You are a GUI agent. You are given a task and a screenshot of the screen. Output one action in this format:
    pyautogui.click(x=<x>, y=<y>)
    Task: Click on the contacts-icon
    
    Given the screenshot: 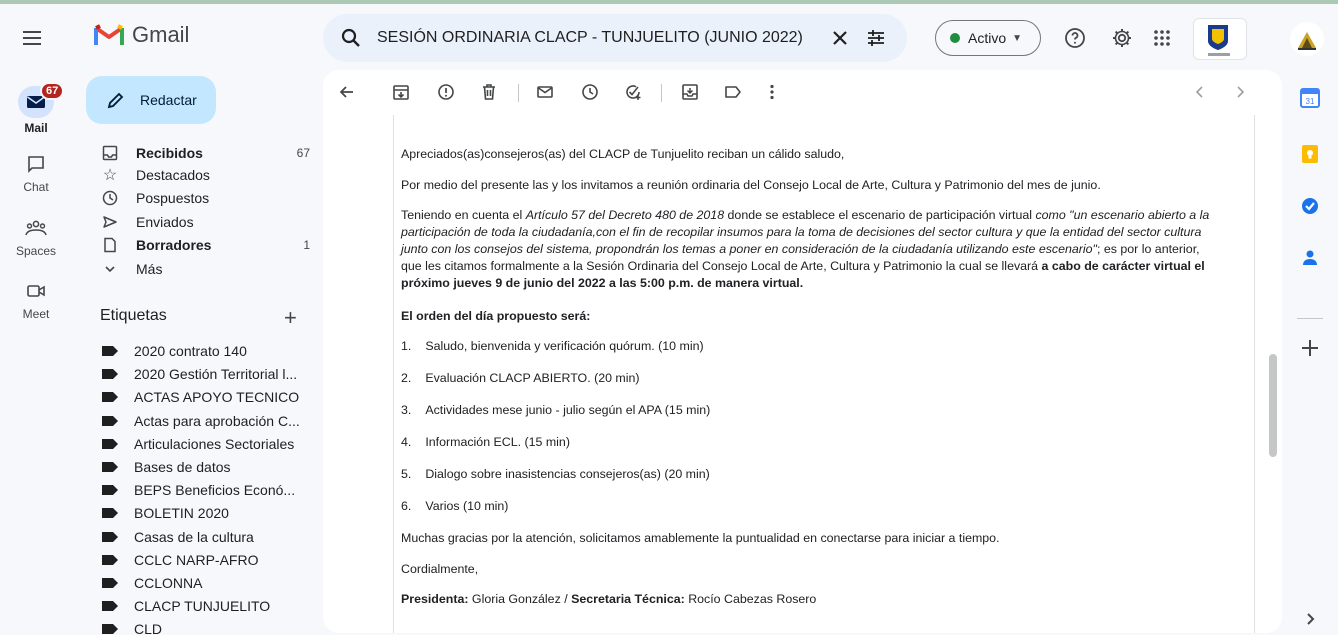 What is the action you would take?
    pyautogui.click(x=1310, y=258)
    